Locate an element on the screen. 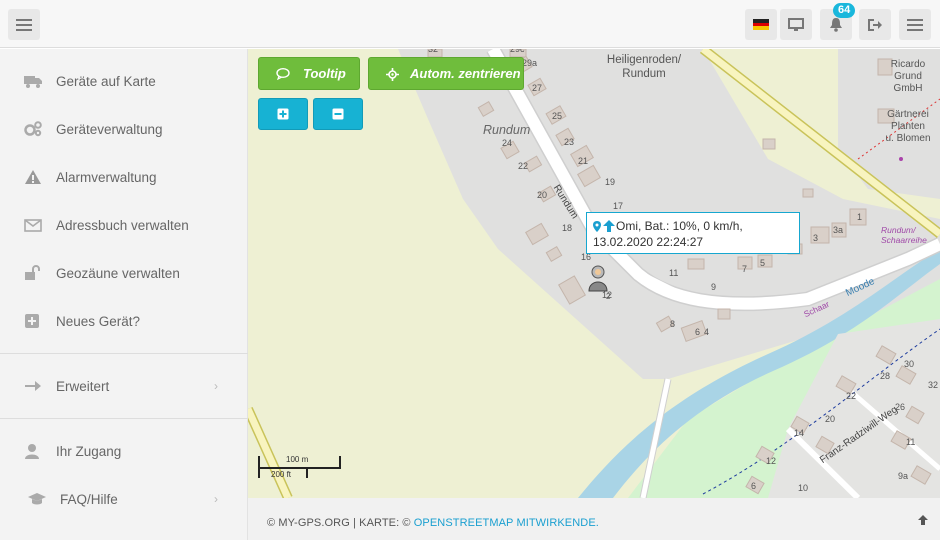 The image size is (940, 540). sidebar-item-devices-on-map: Geräte auf Karte is located at coordinates (124, 81).